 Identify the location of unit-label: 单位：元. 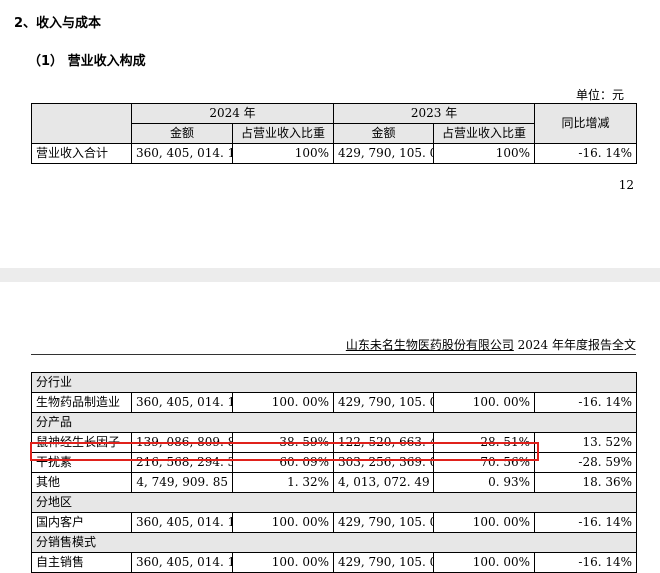
(599, 95).